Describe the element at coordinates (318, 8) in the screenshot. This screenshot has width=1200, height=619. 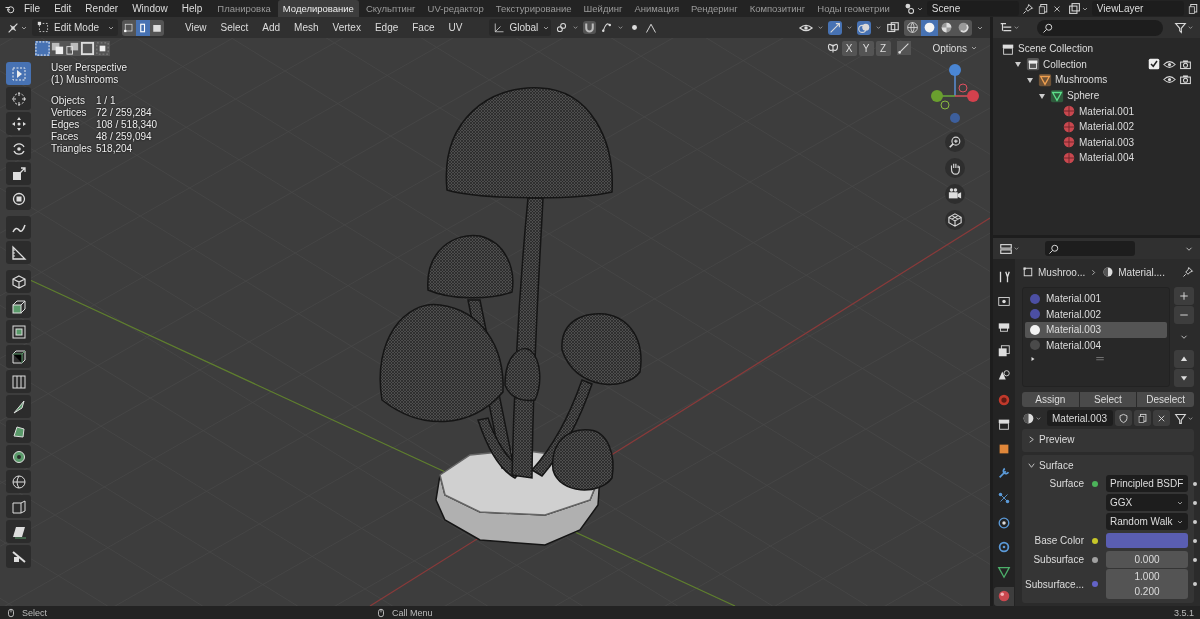
I see `workspace-tab: Моделирование` at that location.